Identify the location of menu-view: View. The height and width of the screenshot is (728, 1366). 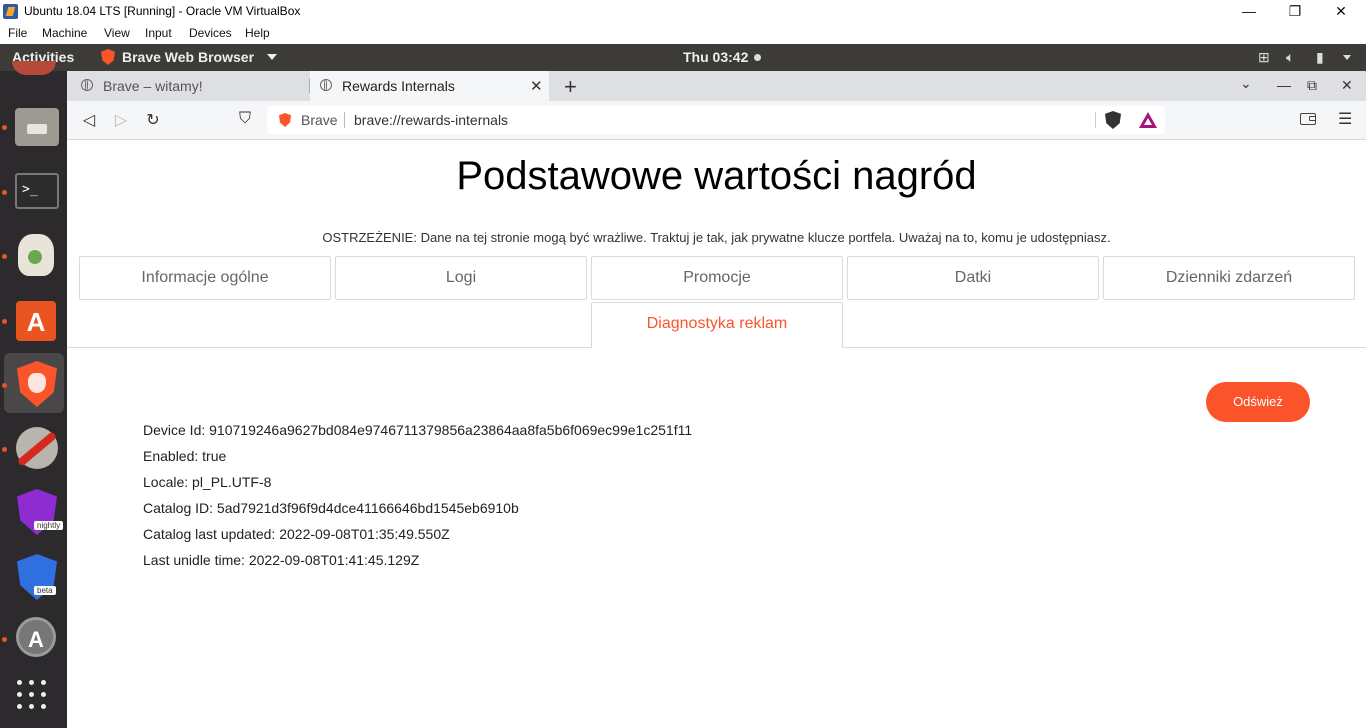
(117, 33).